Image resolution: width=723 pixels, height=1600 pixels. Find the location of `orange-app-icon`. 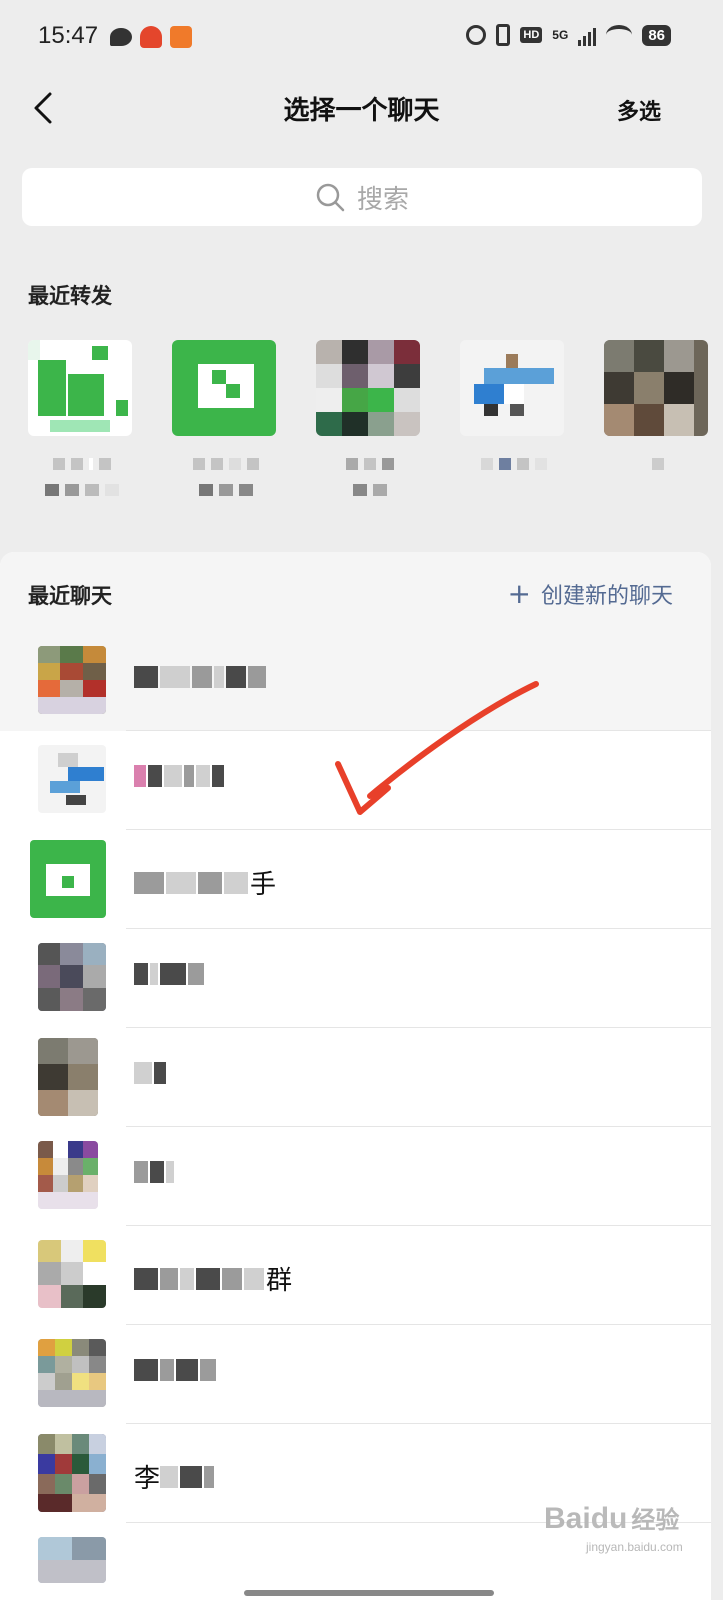

orange-app-icon is located at coordinates (181, 37).